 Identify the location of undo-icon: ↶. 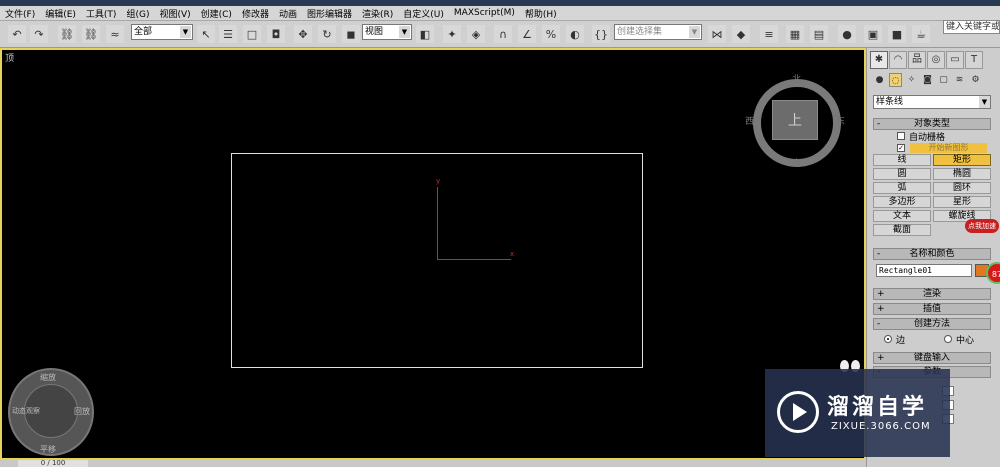
(17, 34).